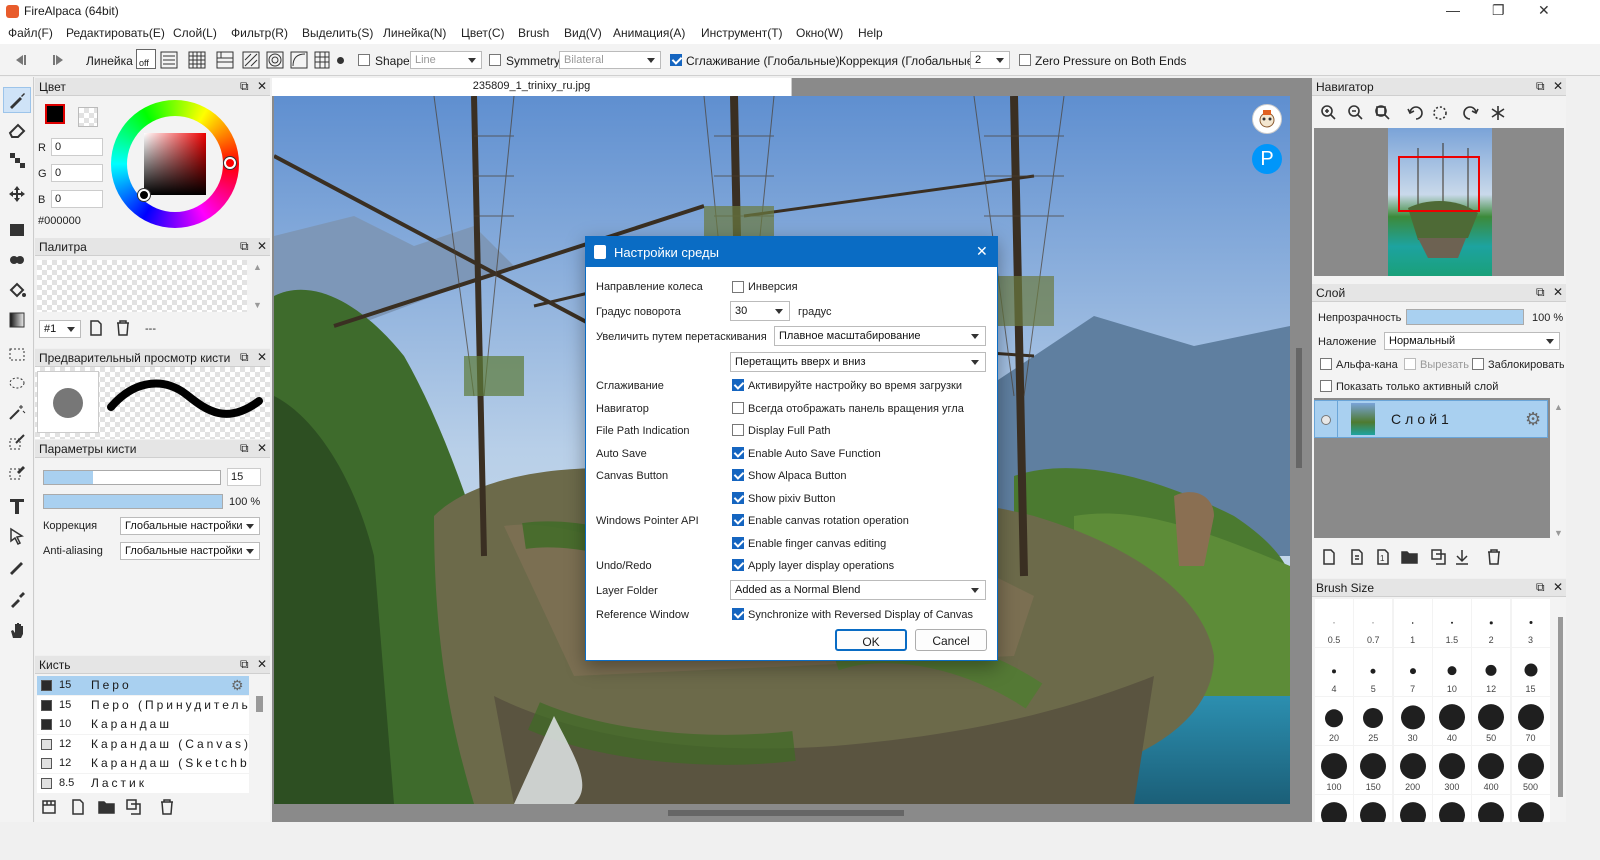 Image resolution: width=1600 pixels, height=860 pixels. What do you see at coordinates (259, 33) in the screenshot?
I see `menu-filter: Фильтр(R)` at bounding box center [259, 33].